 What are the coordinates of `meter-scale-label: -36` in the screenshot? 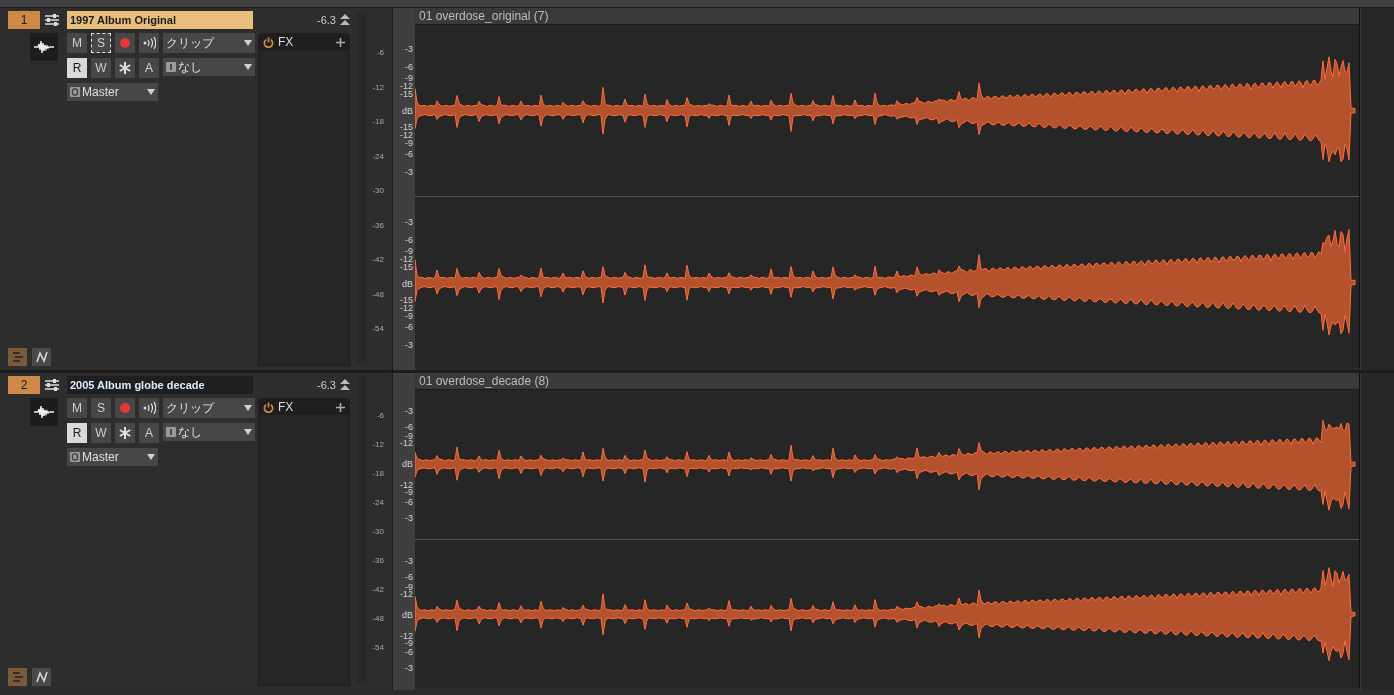 It's located at (378, 224).